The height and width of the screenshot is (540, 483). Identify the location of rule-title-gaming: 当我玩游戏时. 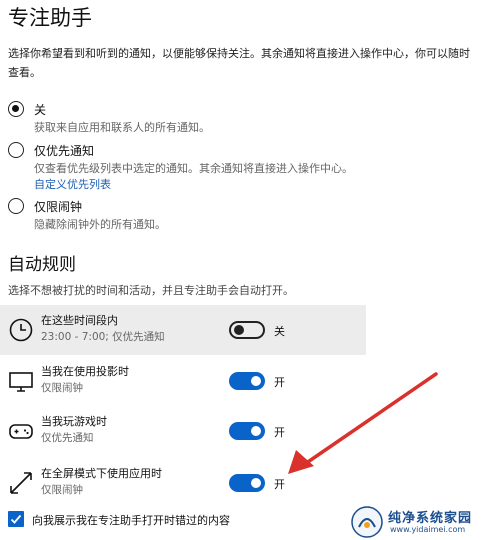
(74, 421).